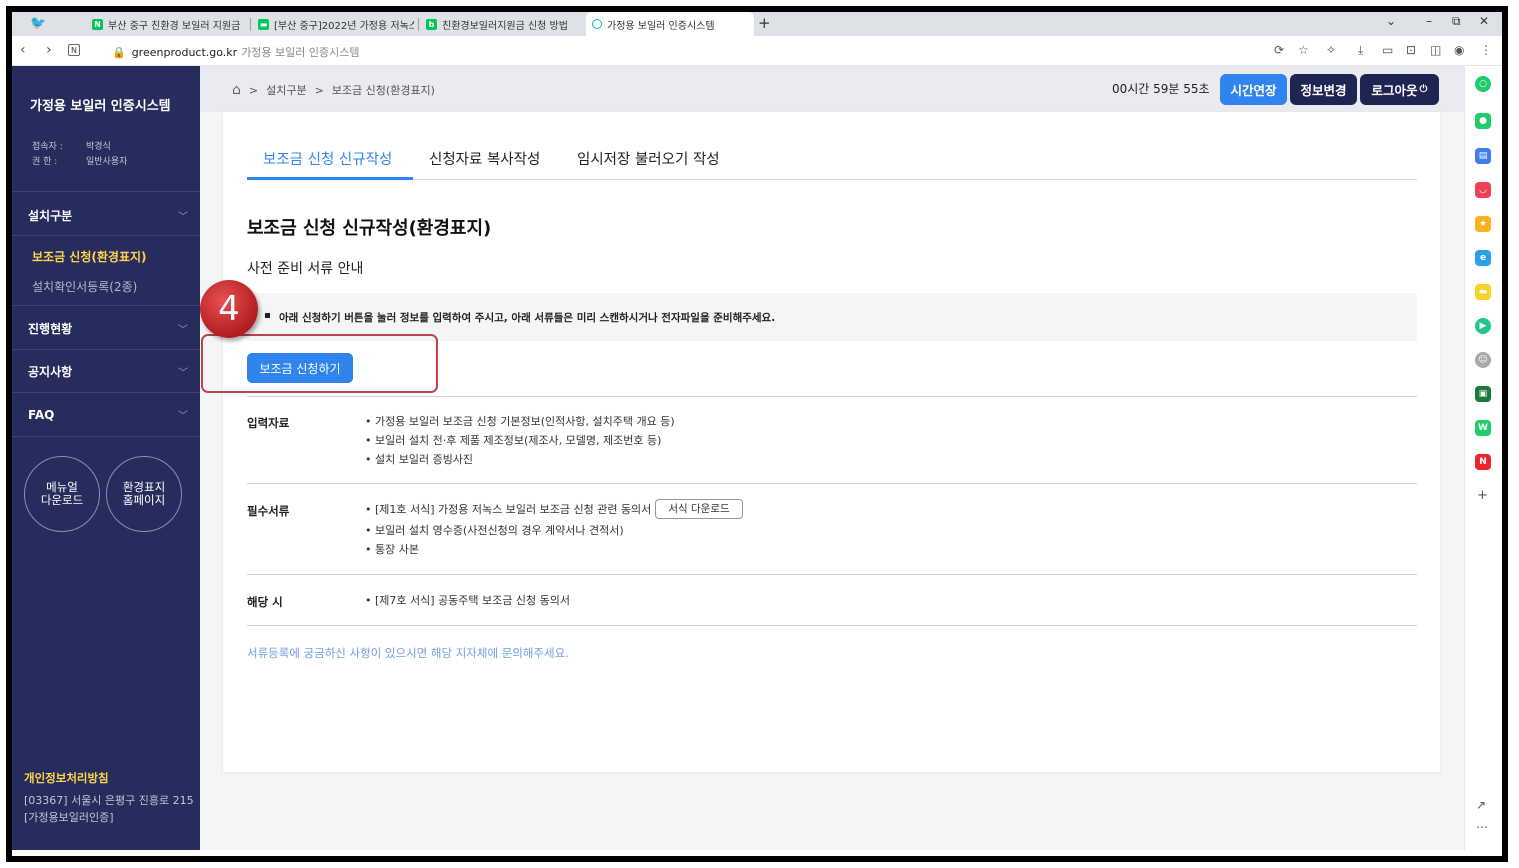  Describe the element at coordinates (107, 162) in the screenshot. I see `role-value: 일반사용자` at that location.